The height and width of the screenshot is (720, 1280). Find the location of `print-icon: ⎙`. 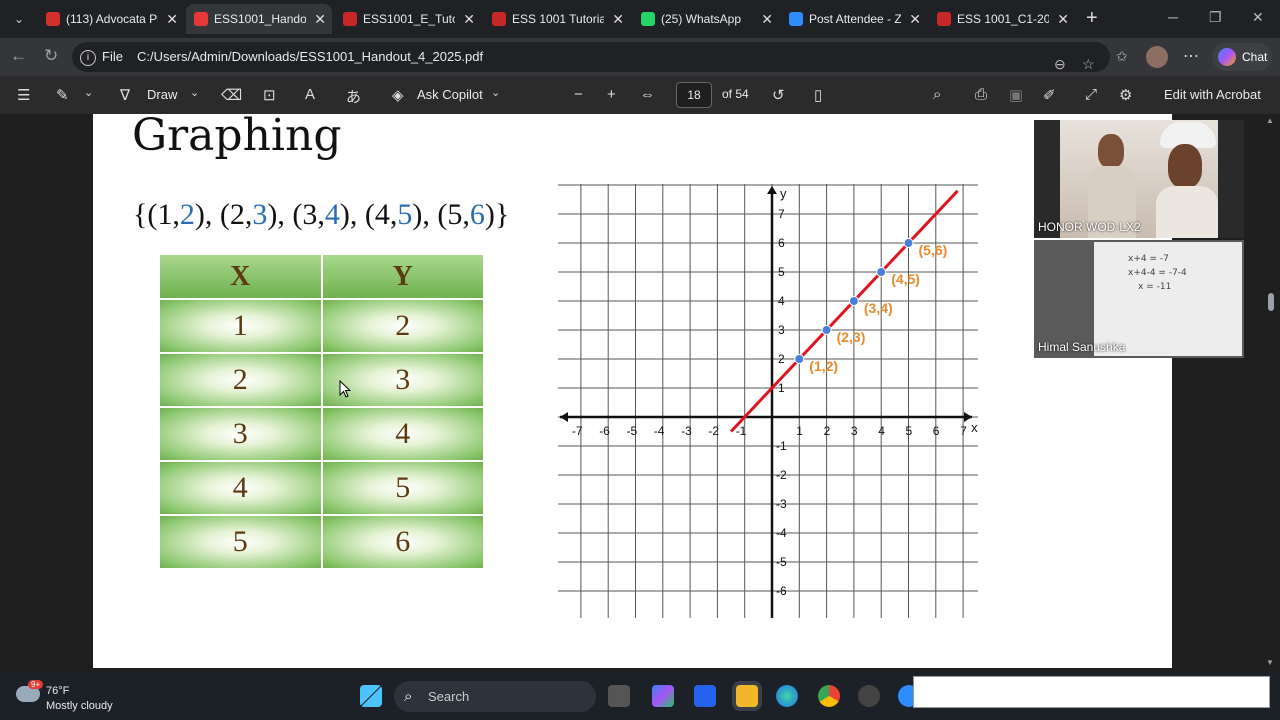

print-icon: ⎙ is located at coordinates (981, 94).